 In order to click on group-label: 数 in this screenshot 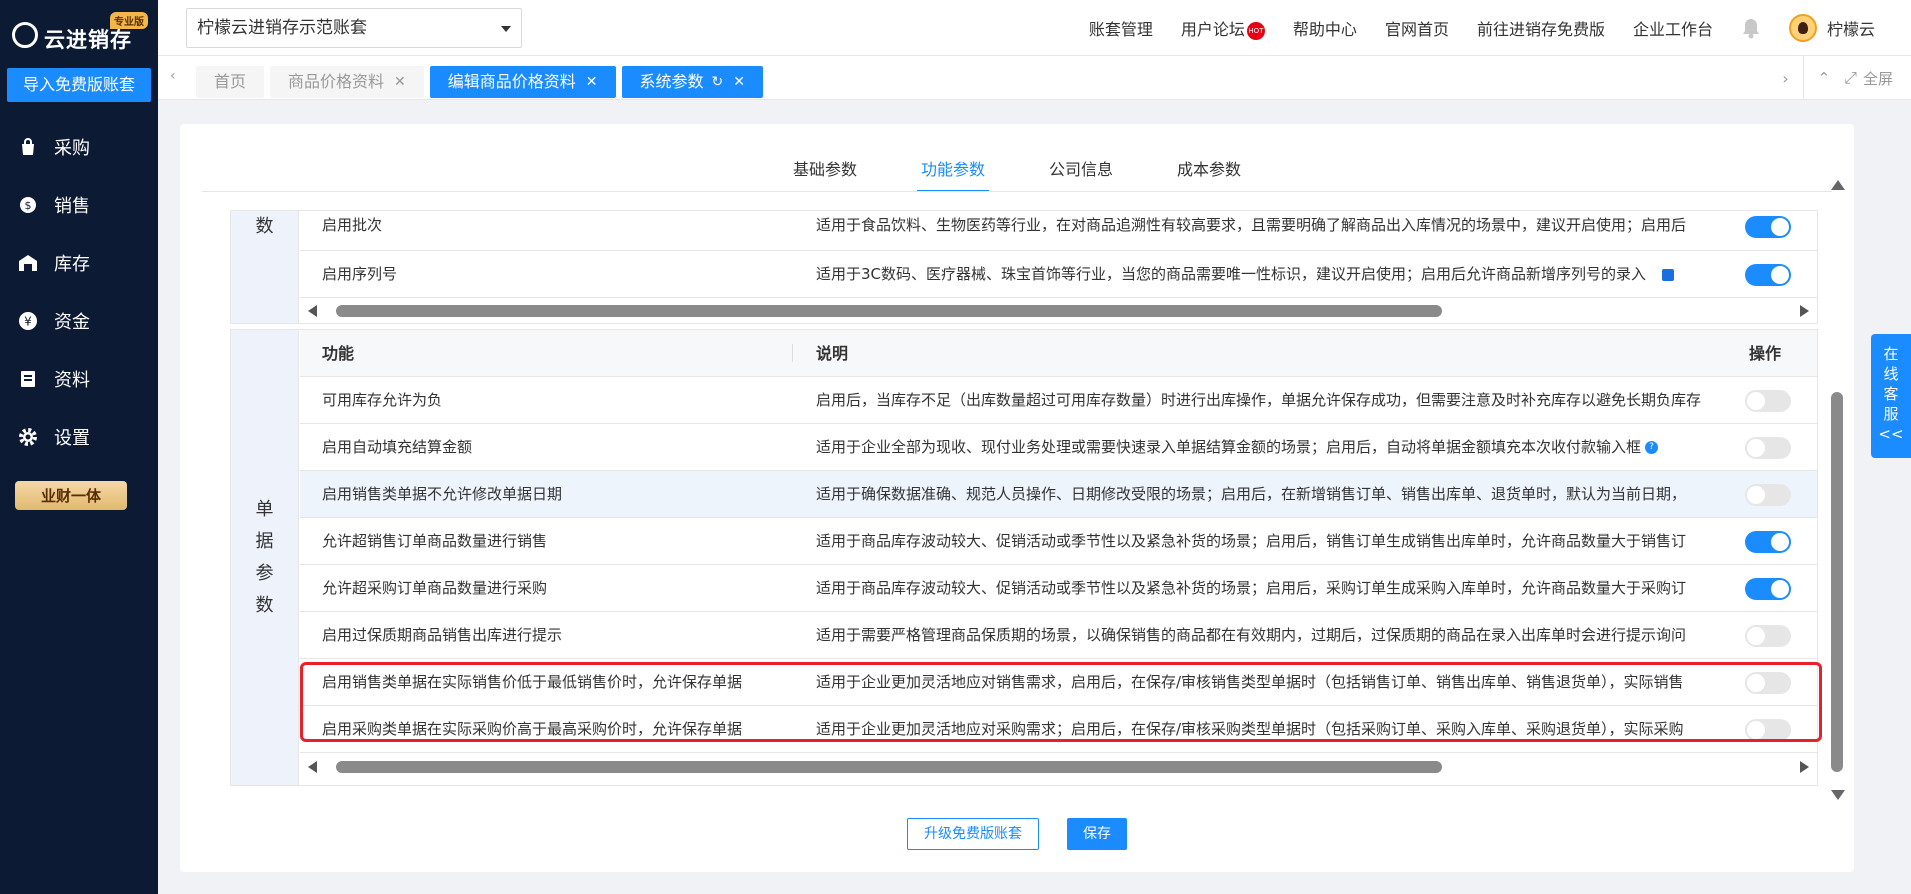, I will do `click(265, 267)`.